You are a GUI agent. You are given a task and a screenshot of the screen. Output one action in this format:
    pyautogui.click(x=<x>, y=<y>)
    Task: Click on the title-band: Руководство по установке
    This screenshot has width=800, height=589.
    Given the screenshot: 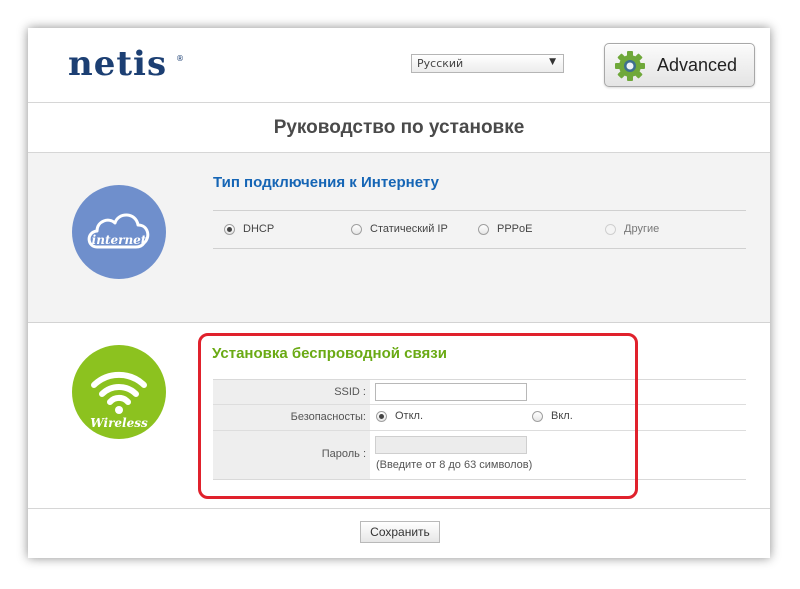 What is the action you would take?
    pyautogui.click(x=399, y=127)
    